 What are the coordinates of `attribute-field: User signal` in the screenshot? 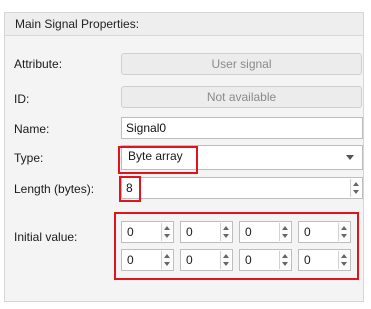 It's located at (241, 64).